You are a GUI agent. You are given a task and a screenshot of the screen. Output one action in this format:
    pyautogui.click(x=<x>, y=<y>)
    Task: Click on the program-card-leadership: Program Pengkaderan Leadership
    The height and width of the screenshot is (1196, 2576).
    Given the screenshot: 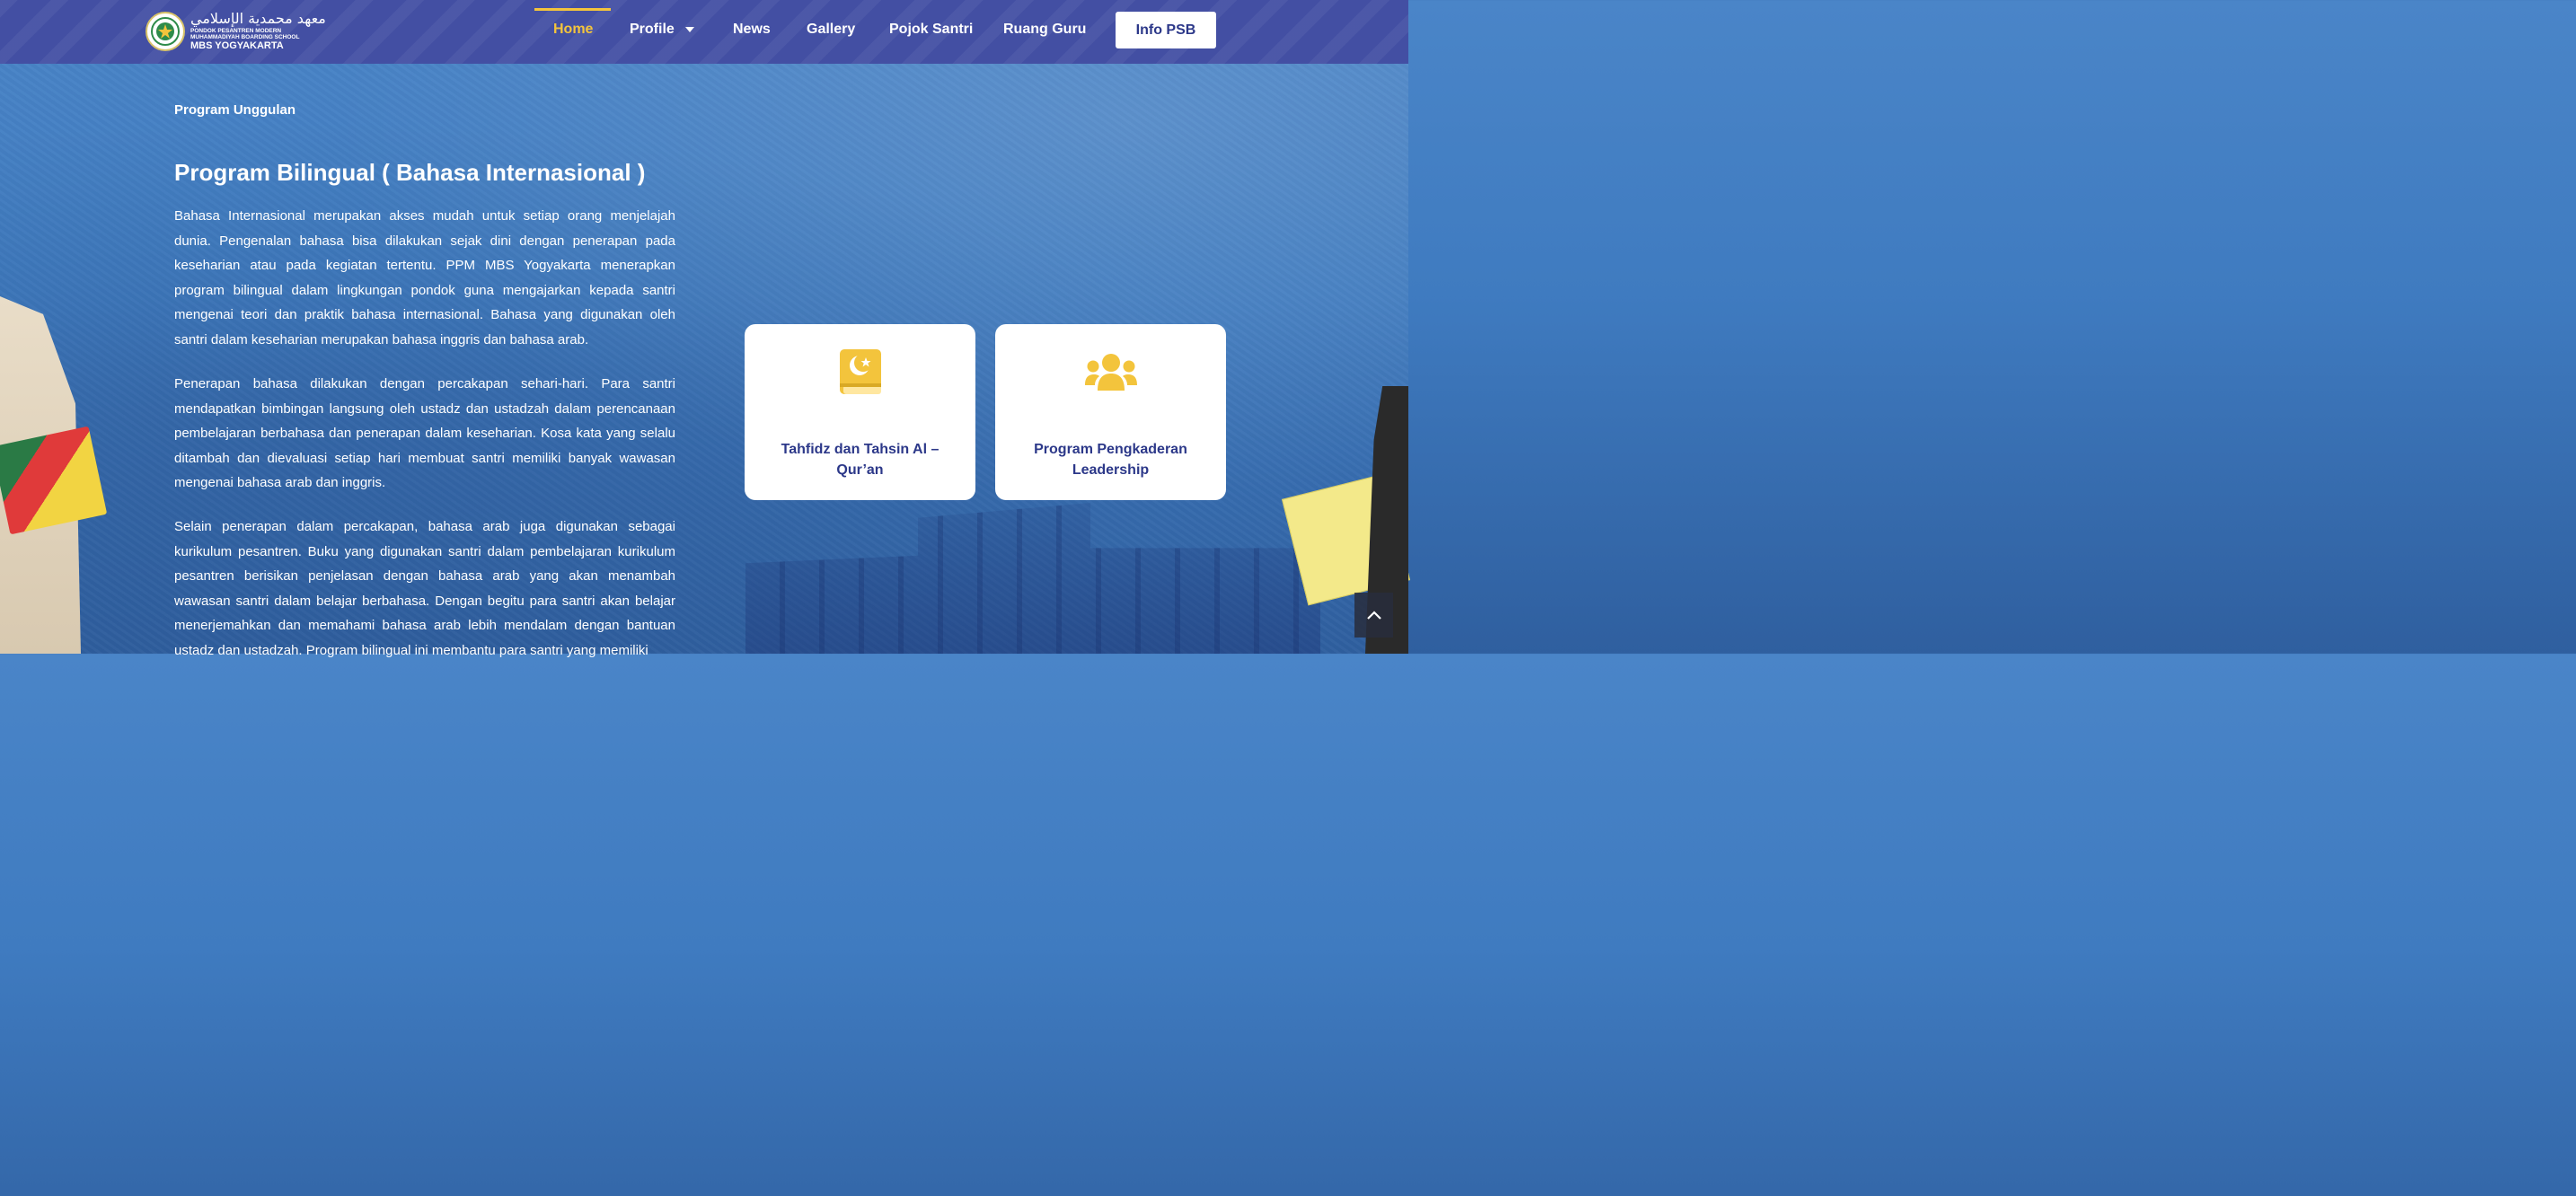 What is the action you would take?
    pyautogui.click(x=1110, y=412)
    